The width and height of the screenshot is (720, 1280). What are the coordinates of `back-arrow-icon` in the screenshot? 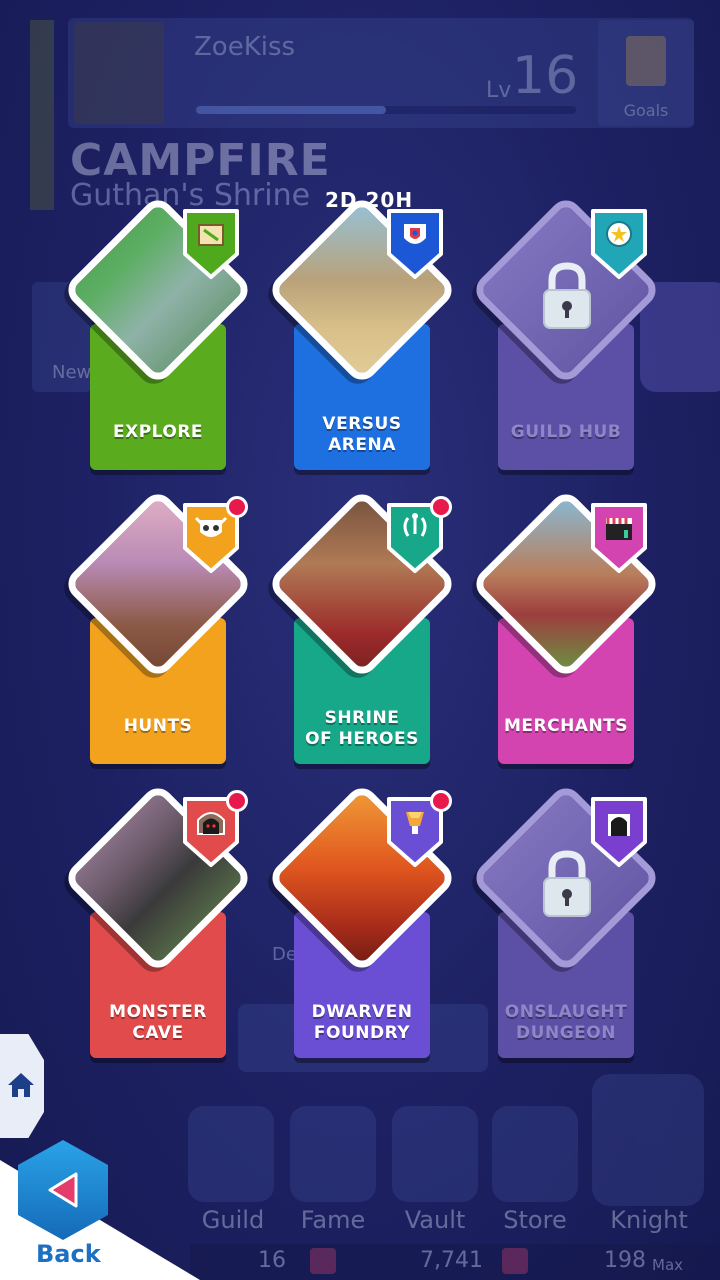 It's located at (63, 1190).